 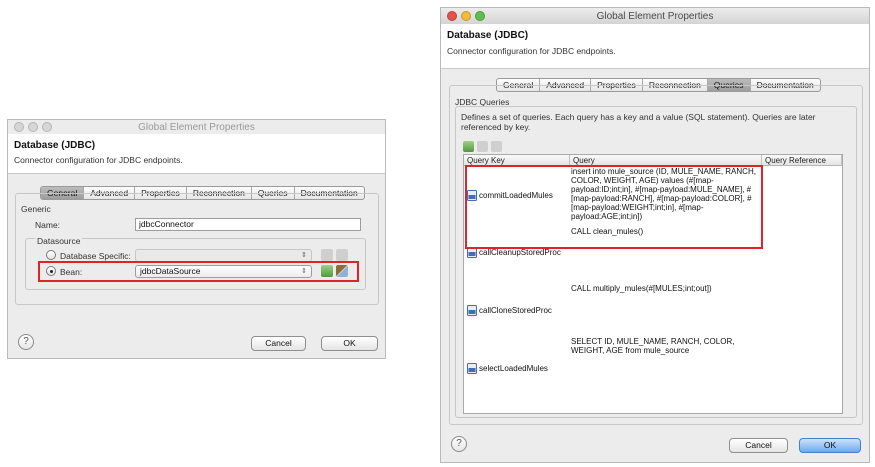 What do you see at coordinates (641, 288) in the screenshot?
I see `query-value: CALL multiply_mules(#[MULES;int;out])` at bounding box center [641, 288].